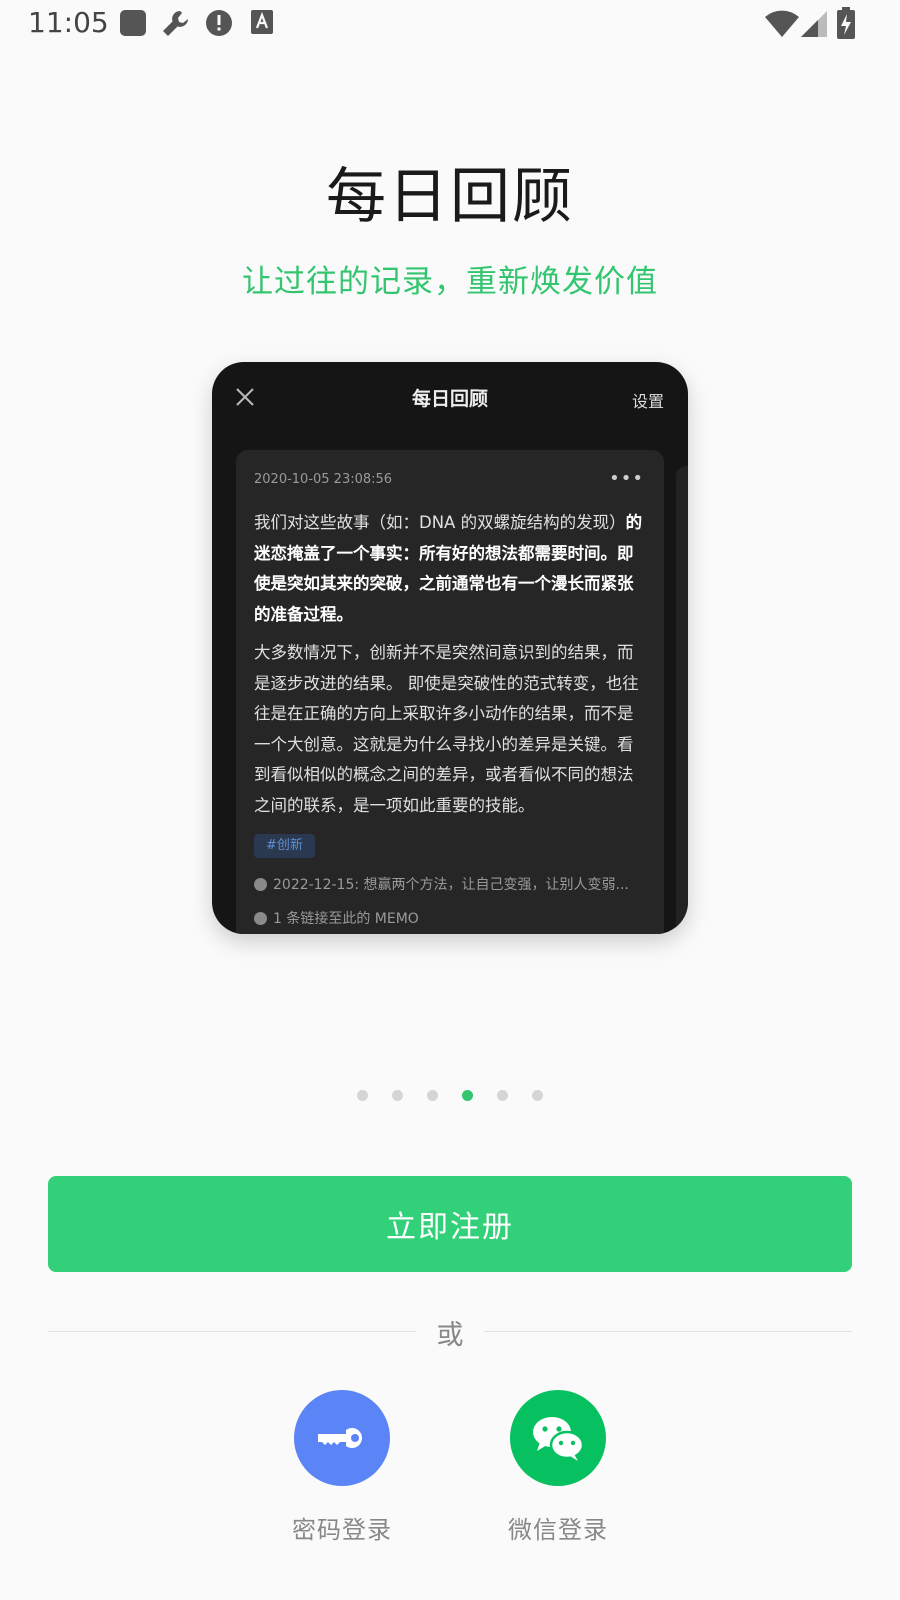  I want to click on status-bar: 11:05, so click(450, 24).